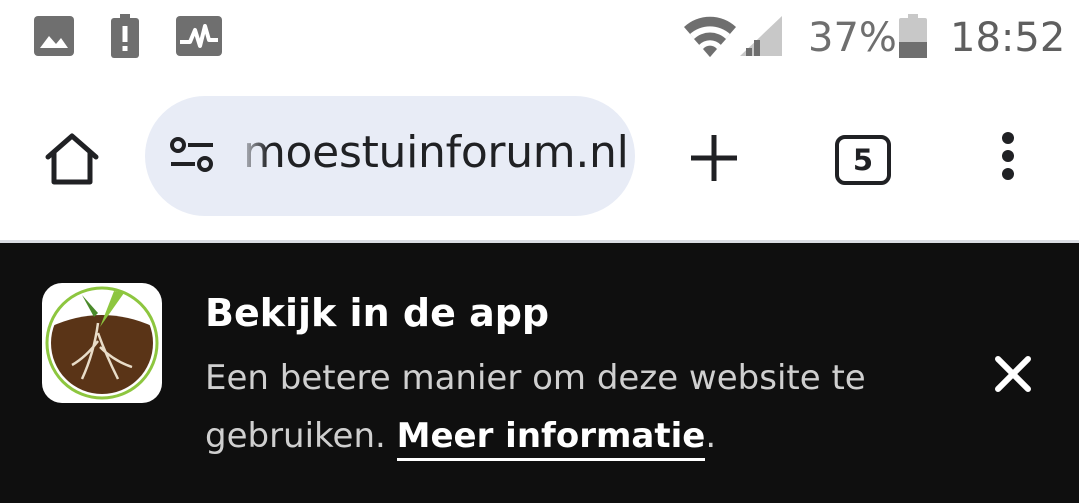 The height and width of the screenshot is (503, 1079). What do you see at coordinates (1008, 38) in the screenshot?
I see `clock: 18:52` at bounding box center [1008, 38].